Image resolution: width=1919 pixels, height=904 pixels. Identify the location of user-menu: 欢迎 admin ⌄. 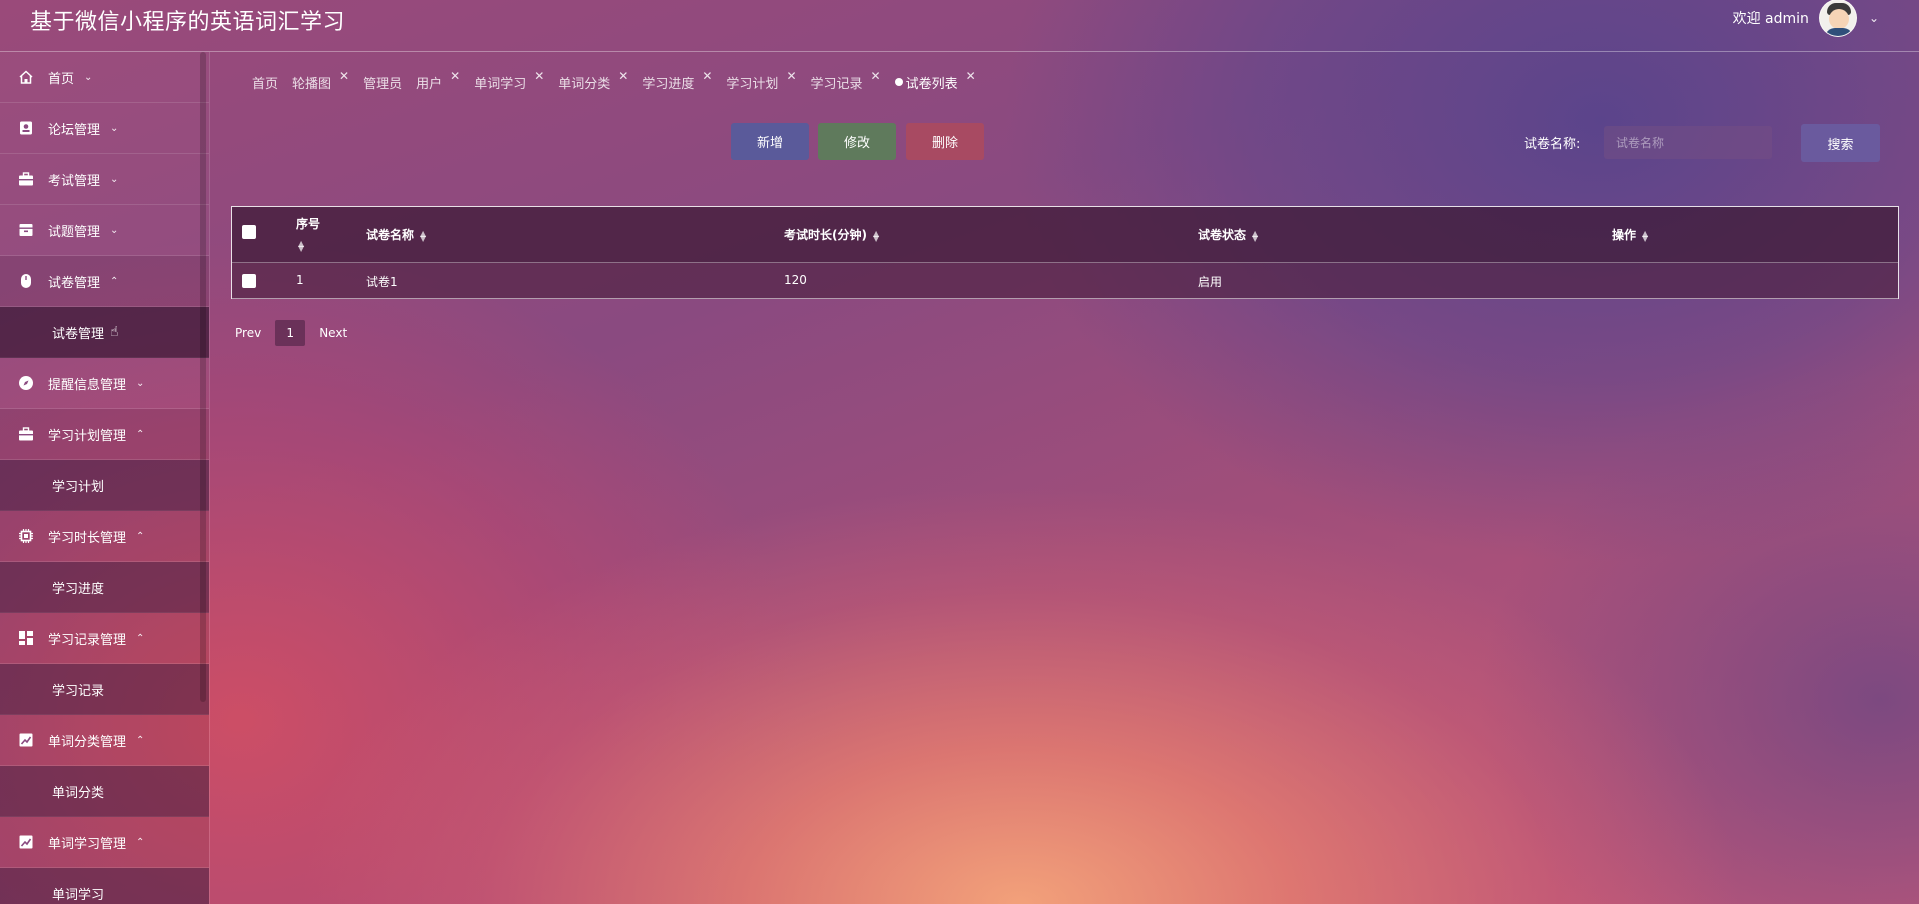
(1805, 18).